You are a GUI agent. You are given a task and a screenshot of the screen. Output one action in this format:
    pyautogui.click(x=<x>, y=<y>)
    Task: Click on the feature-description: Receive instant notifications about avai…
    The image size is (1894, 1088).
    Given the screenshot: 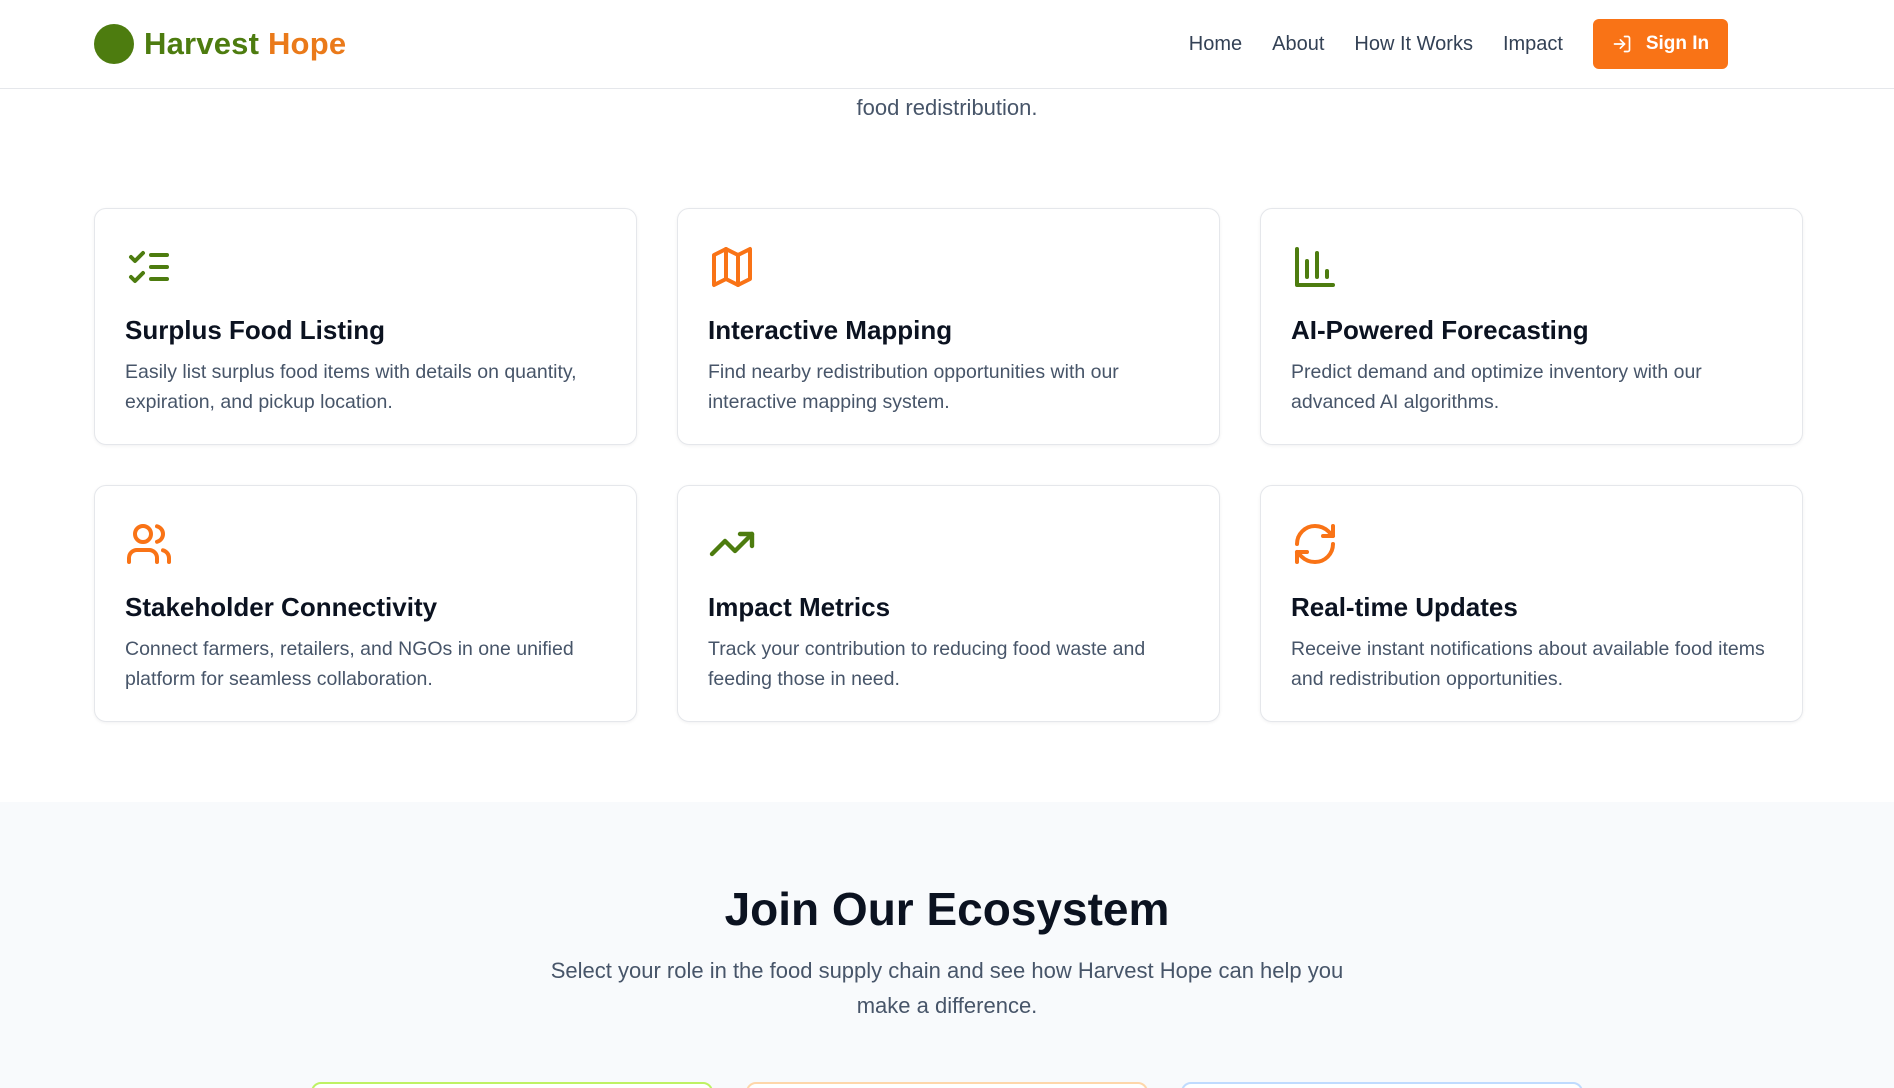 What is the action you would take?
    pyautogui.click(x=1528, y=664)
    